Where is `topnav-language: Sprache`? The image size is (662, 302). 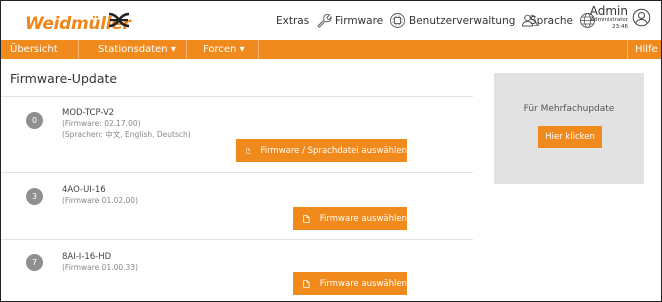 topnav-language: Sprache is located at coordinates (563, 20).